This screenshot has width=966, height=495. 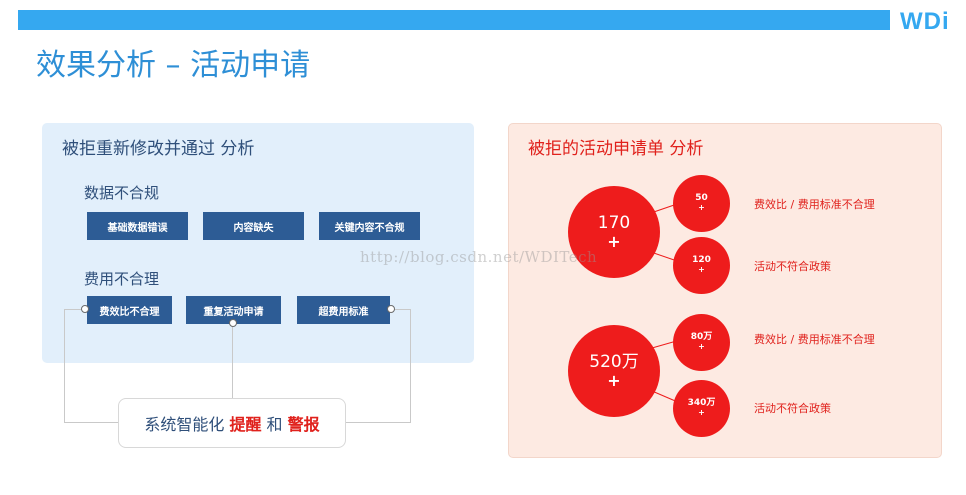 What do you see at coordinates (85, 309) in the screenshot?
I see `connector-dot-left` at bounding box center [85, 309].